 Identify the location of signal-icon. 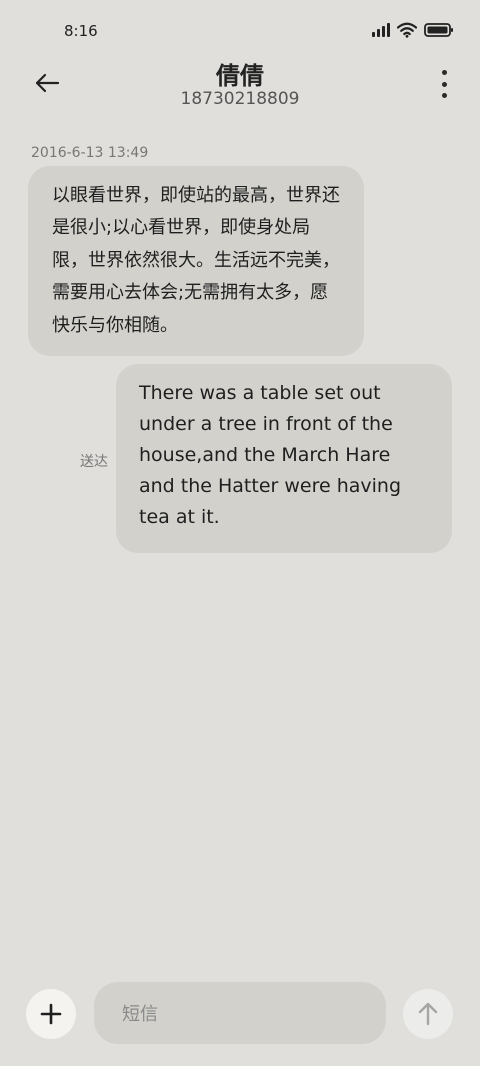
(381, 30).